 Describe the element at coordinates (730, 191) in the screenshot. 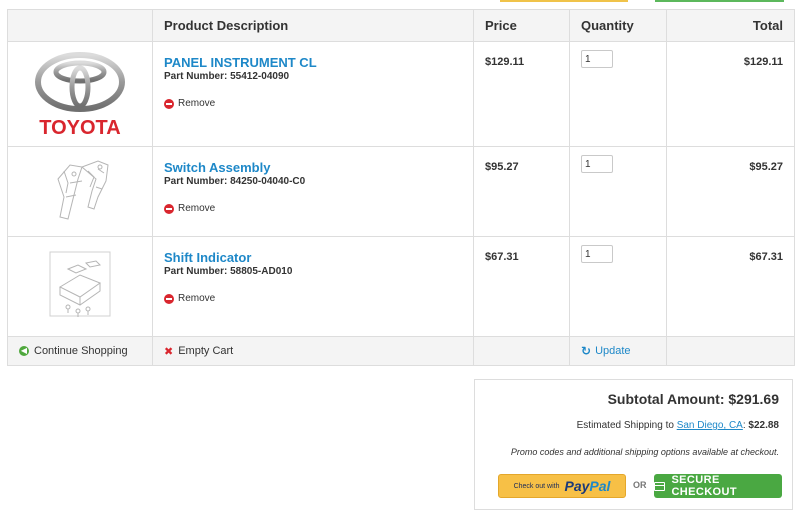

I see `line-total-cell: $95.27` at that location.